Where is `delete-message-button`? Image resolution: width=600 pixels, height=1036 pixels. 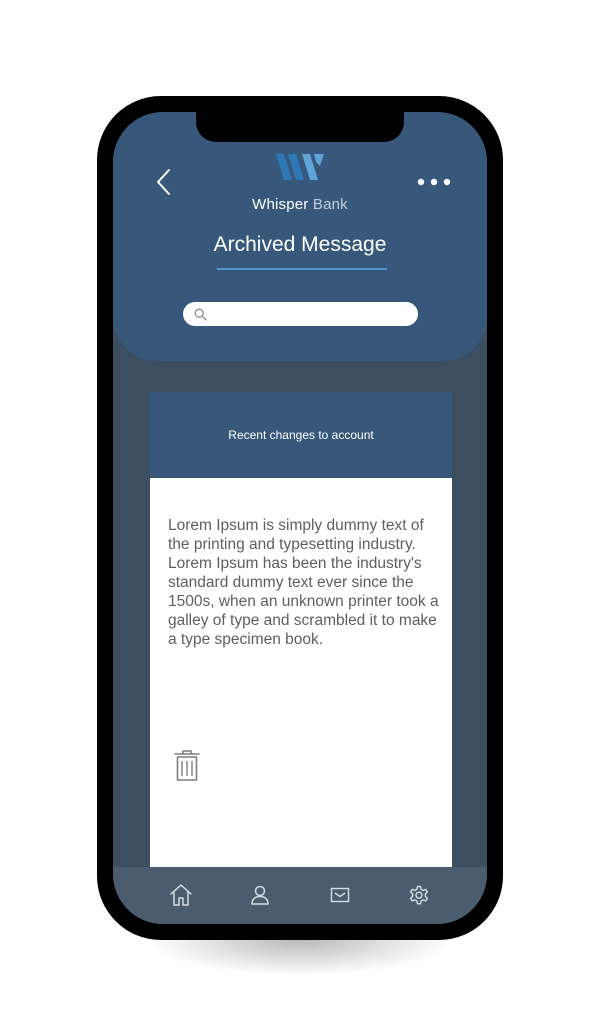
delete-message-button is located at coordinates (187, 766).